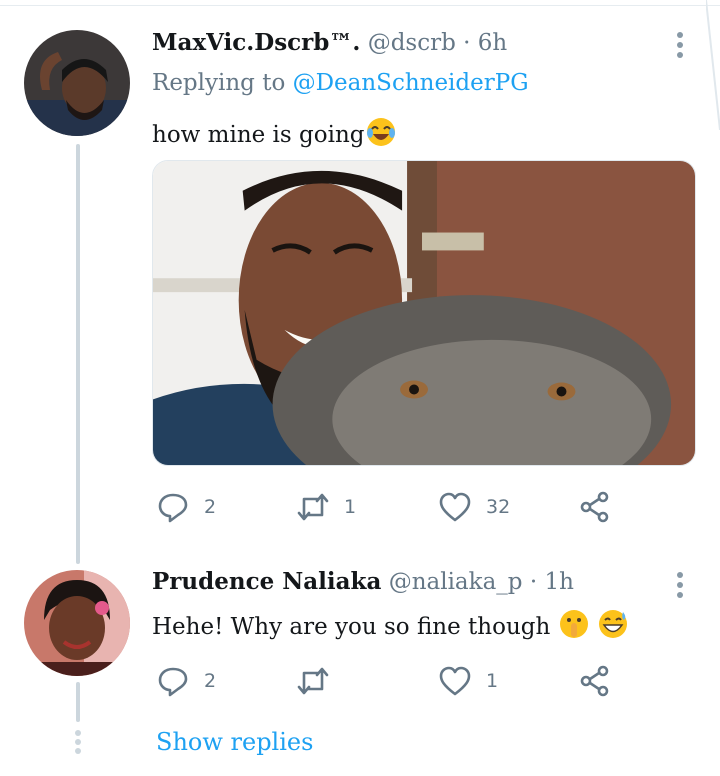  Describe the element at coordinates (234, 742) in the screenshot. I see `show-replies-link: Show replies` at that location.